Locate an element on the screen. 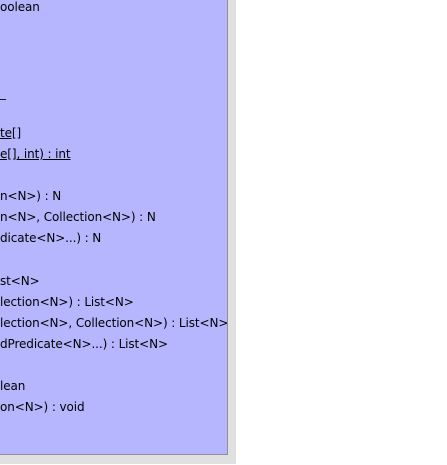 This screenshot has width=447, height=465. operation-line: dicate<N>...) : N is located at coordinates (51, 238).